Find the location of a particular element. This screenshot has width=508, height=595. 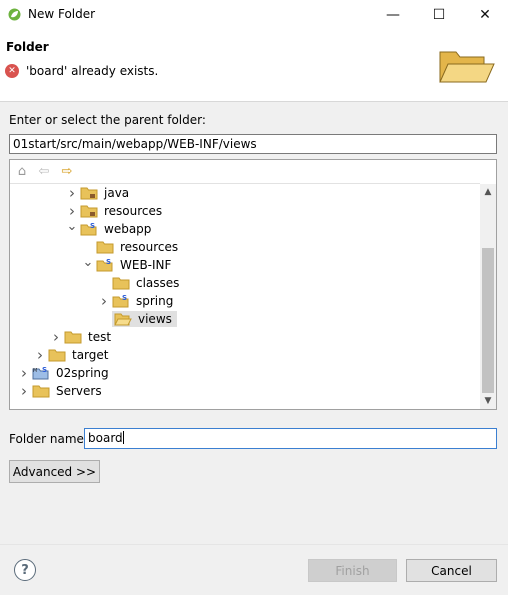

tree-item: ⌄ S WEB-INF is located at coordinates (127, 264).